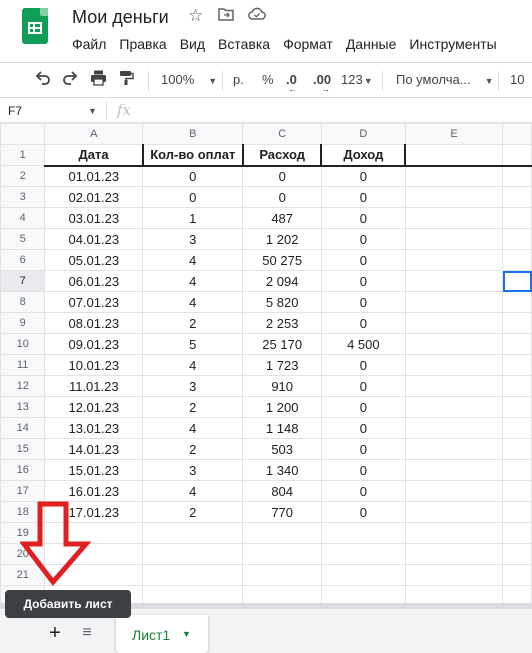 Image resolution: width=532 pixels, height=653 pixels. Describe the element at coordinates (94, 323) in the screenshot. I see `cell: 08.01.23` at that location.